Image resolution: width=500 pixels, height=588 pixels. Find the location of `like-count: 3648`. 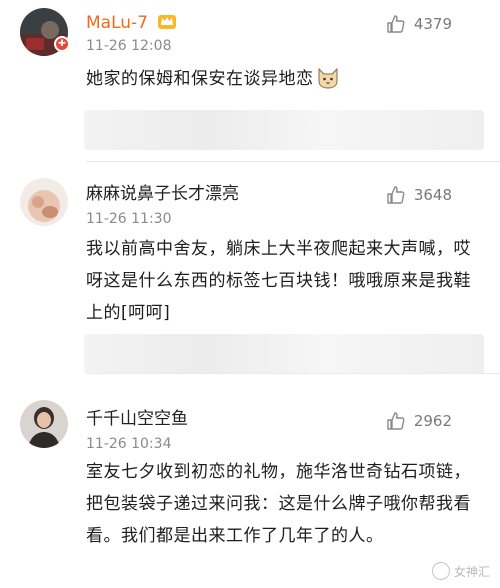

like-count: 3648 is located at coordinates (432, 195).